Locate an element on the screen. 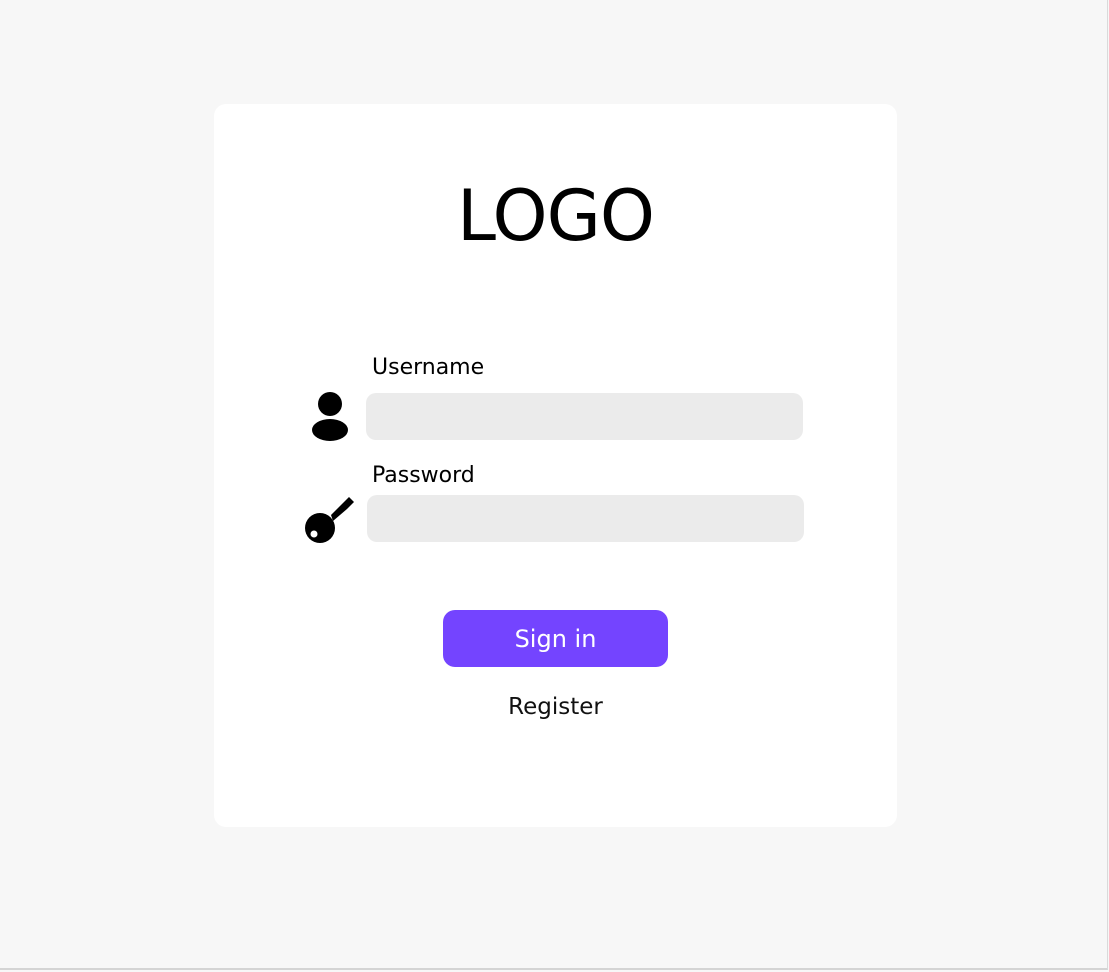 This screenshot has height=972, width=1109. username-input is located at coordinates (584, 416).